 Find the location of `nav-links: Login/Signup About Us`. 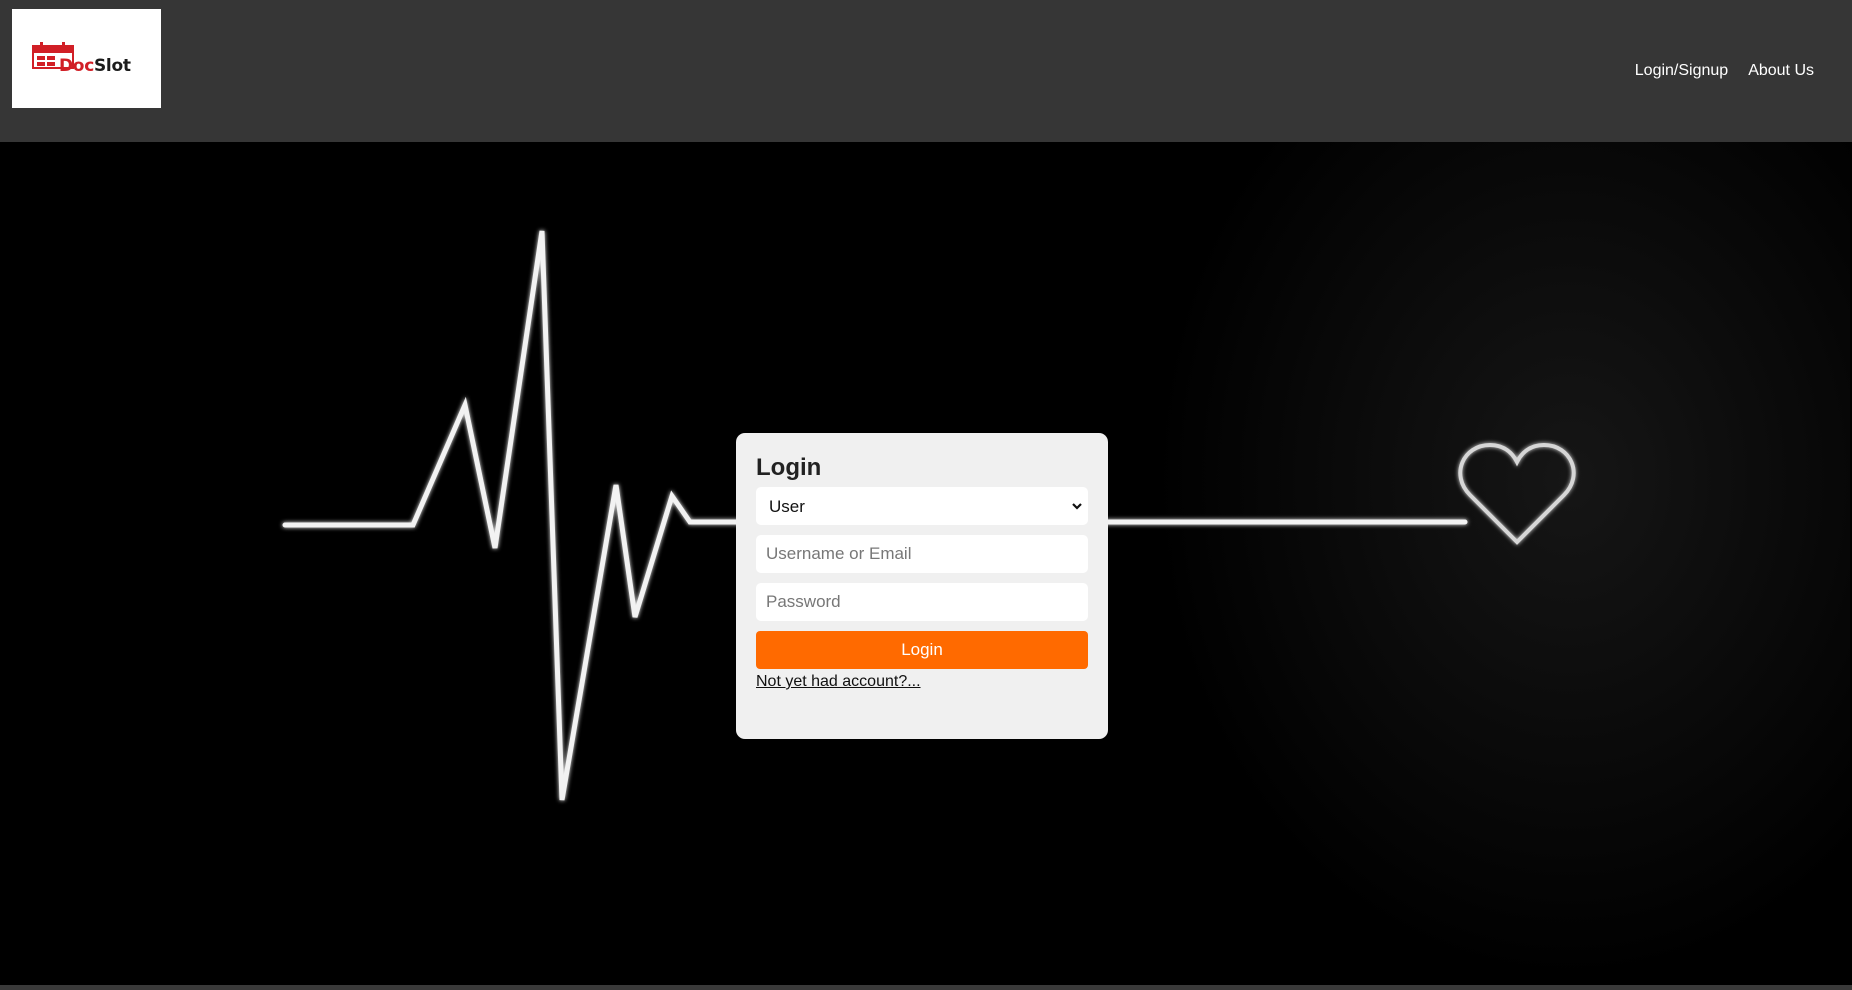

nav-links: Login/Signup About Us is located at coordinates (1724, 71).